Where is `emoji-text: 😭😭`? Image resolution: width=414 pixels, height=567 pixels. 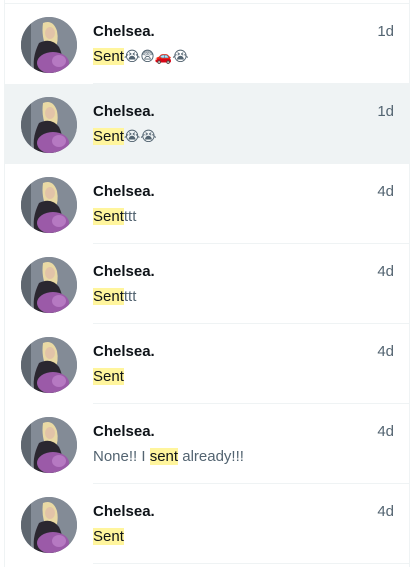
emoji-text: 😭😭 is located at coordinates (140, 137).